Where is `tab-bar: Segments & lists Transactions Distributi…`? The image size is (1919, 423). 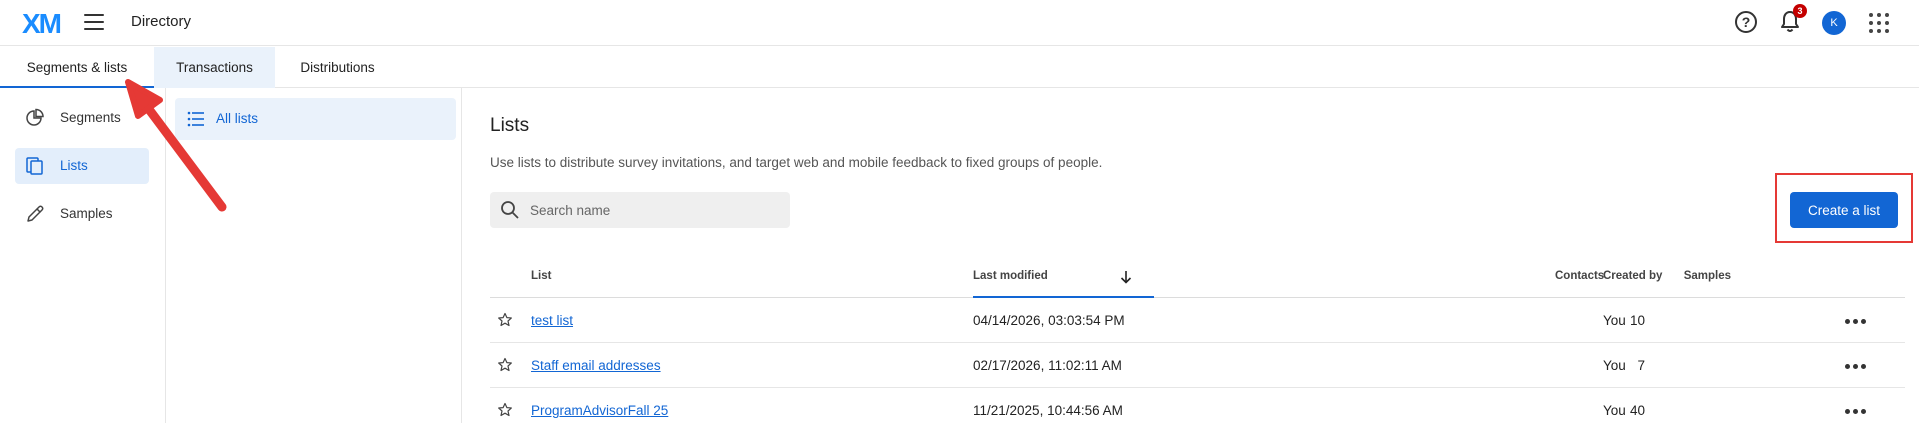 tab-bar: Segments & lists Transactions Distributi… is located at coordinates (959, 67).